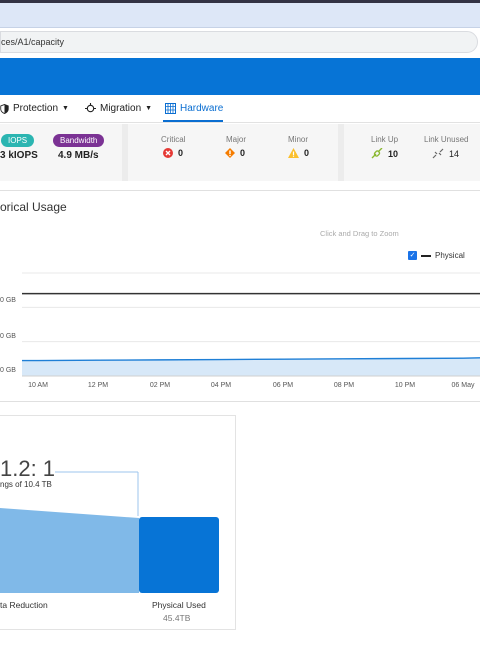  I want to click on nav-protection: Protection ▼, so click(34, 108).